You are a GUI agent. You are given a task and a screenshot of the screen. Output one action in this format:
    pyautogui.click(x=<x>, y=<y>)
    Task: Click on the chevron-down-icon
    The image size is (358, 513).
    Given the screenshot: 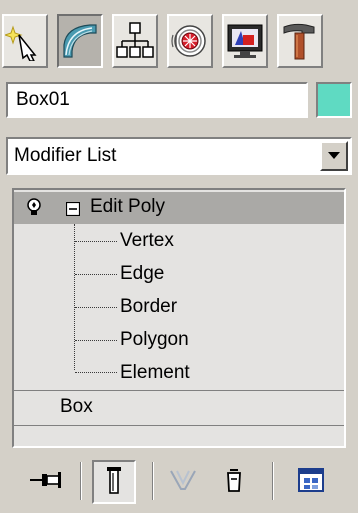 What is the action you would take?
    pyautogui.click(x=334, y=155)
    